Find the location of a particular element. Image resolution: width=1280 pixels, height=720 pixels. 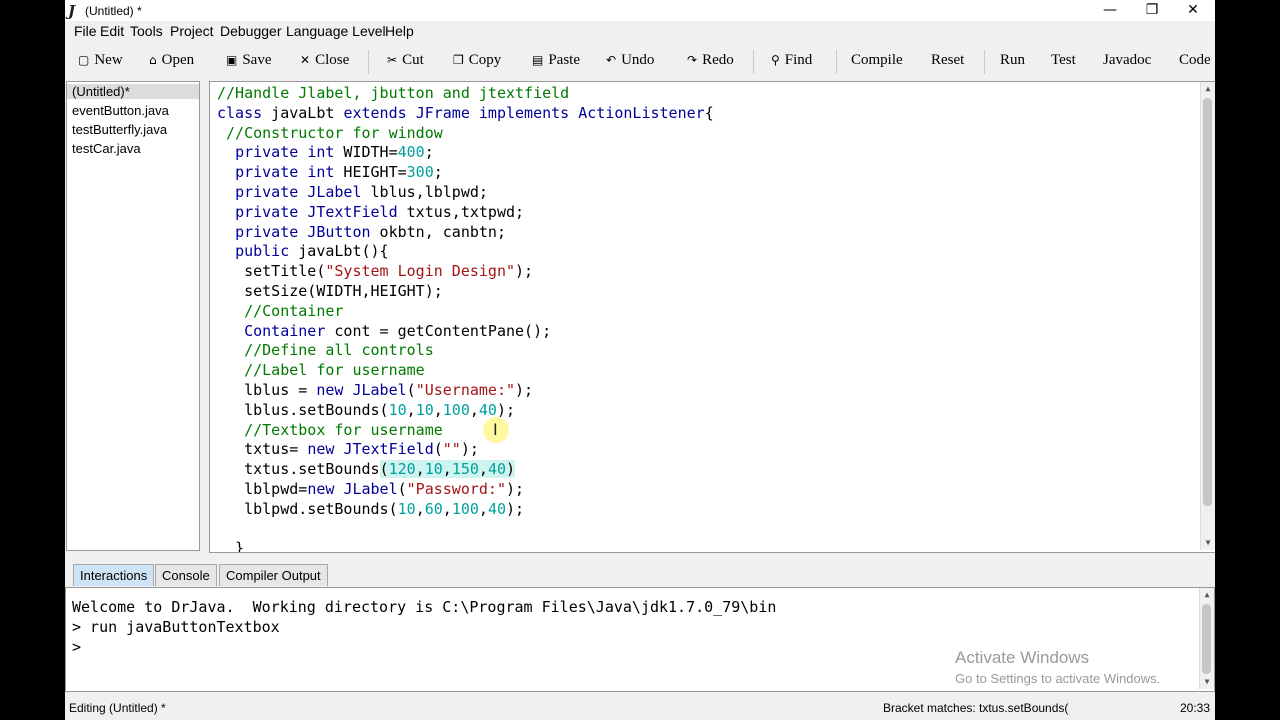

code-line: //Label for username is located at coordinates (321, 370).